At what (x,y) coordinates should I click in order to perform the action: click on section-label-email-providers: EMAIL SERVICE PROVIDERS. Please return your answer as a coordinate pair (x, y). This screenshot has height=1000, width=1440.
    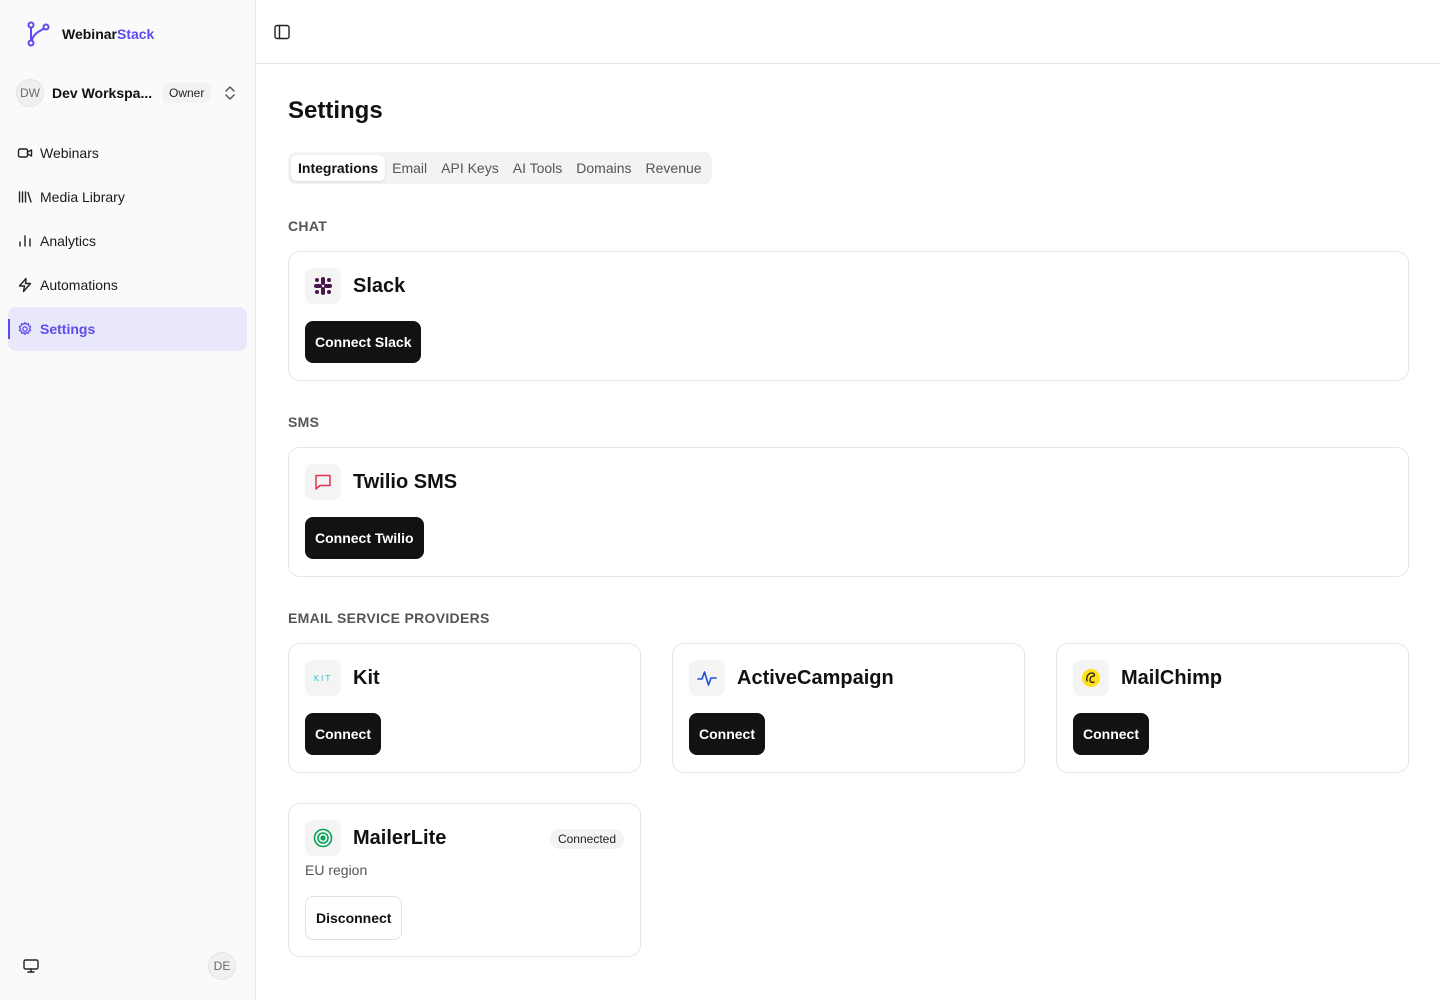
    Looking at the image, I should click on (389, 618).